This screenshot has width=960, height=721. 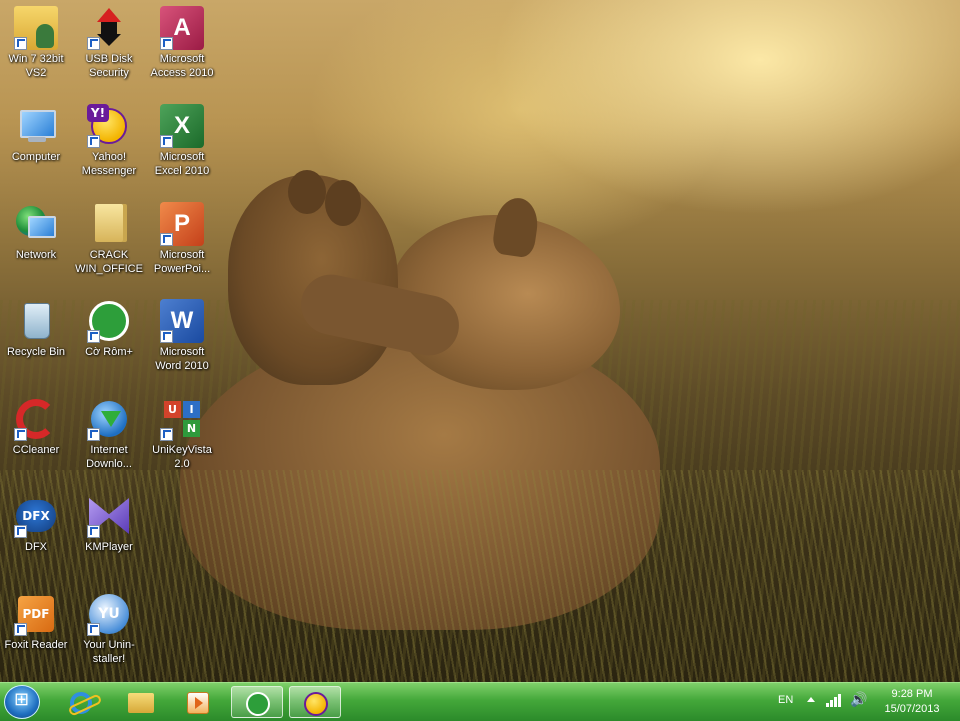 I want to click on desktop-icon-unikey: U I N UniKeyVista 2.0, so click(x=182, y=431).